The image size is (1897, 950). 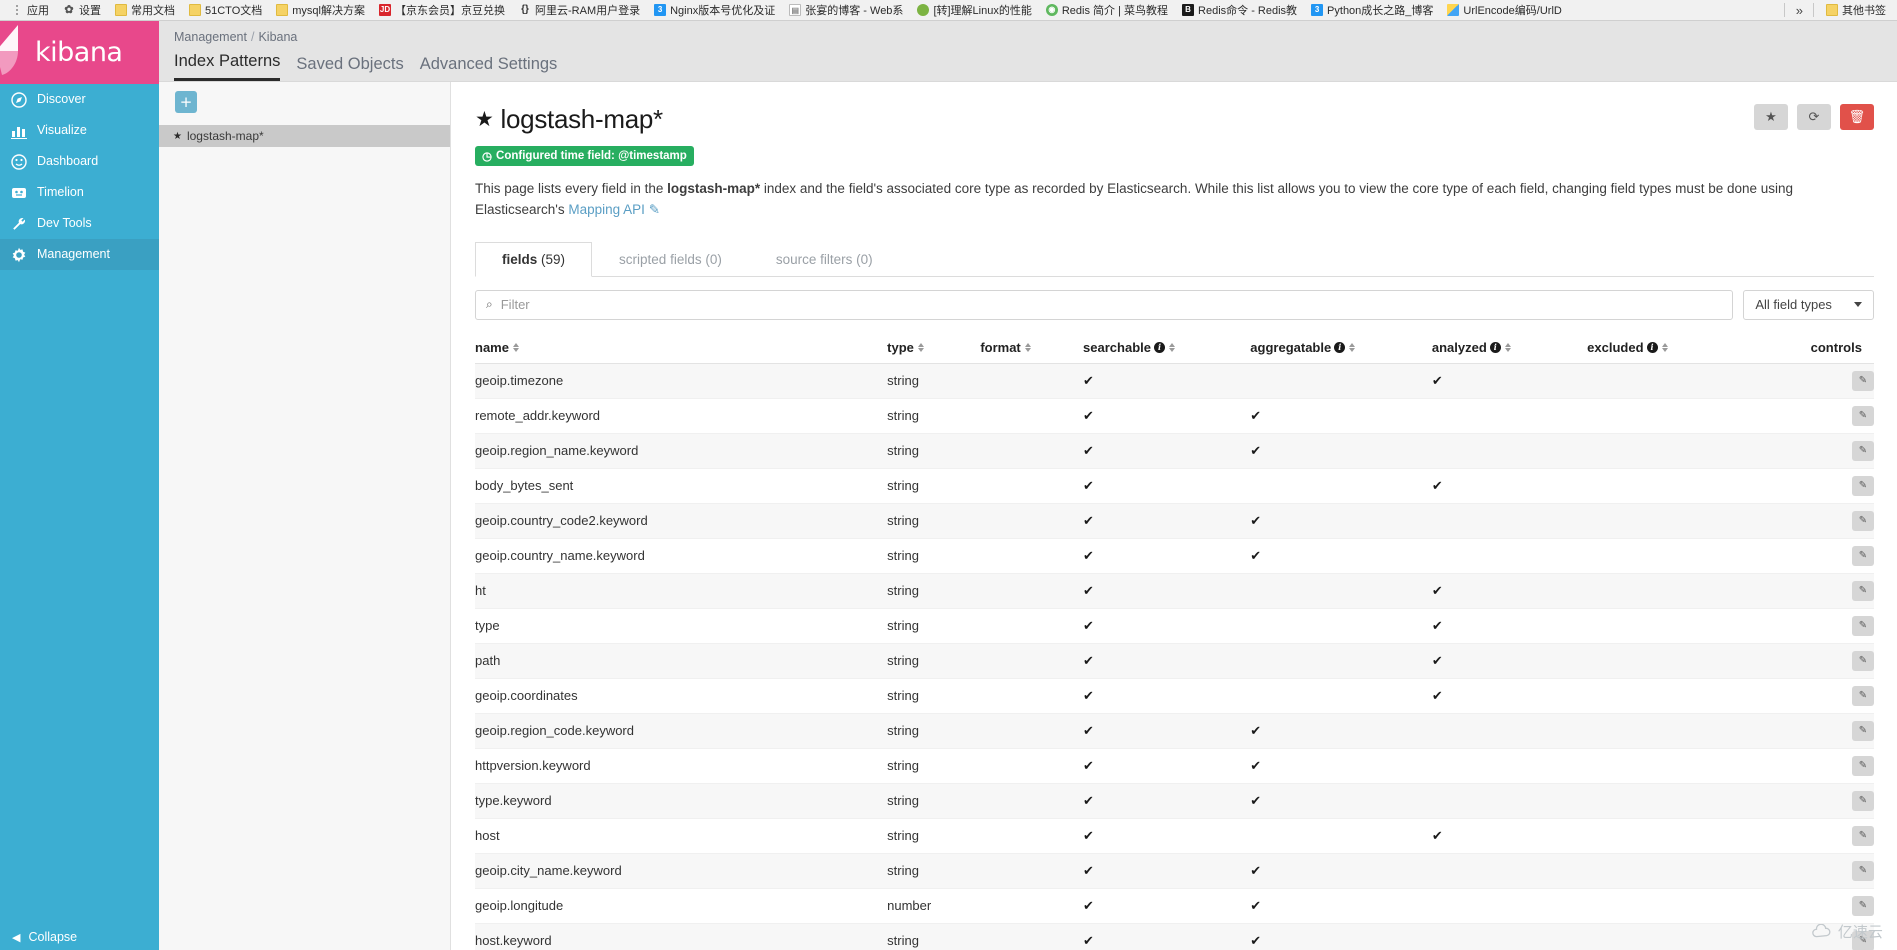 I want to click on column-header-excluded: excluded i, so click(x=1665, y=348).